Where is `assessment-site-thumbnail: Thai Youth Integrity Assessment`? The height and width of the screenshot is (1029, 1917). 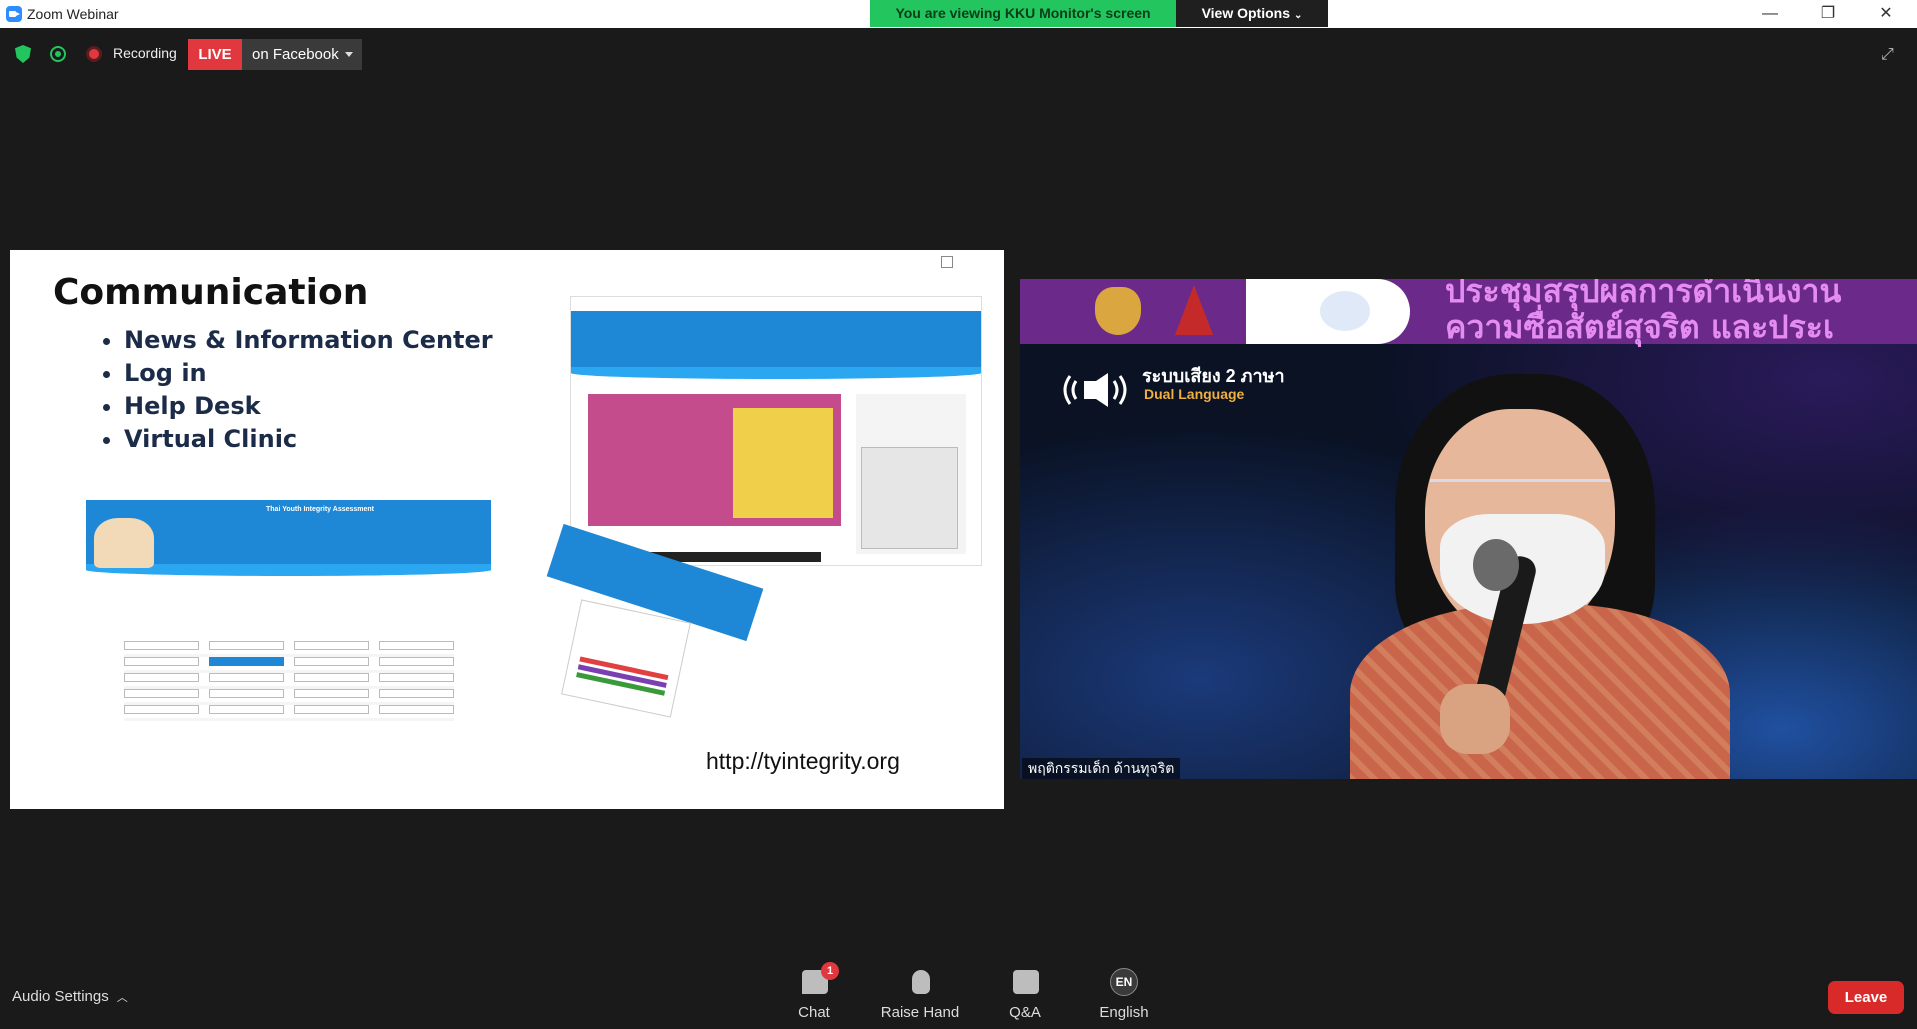
assessment-site-thumbnail: Thai Youth Integrity Assessment is located at coordinates (288, 606).